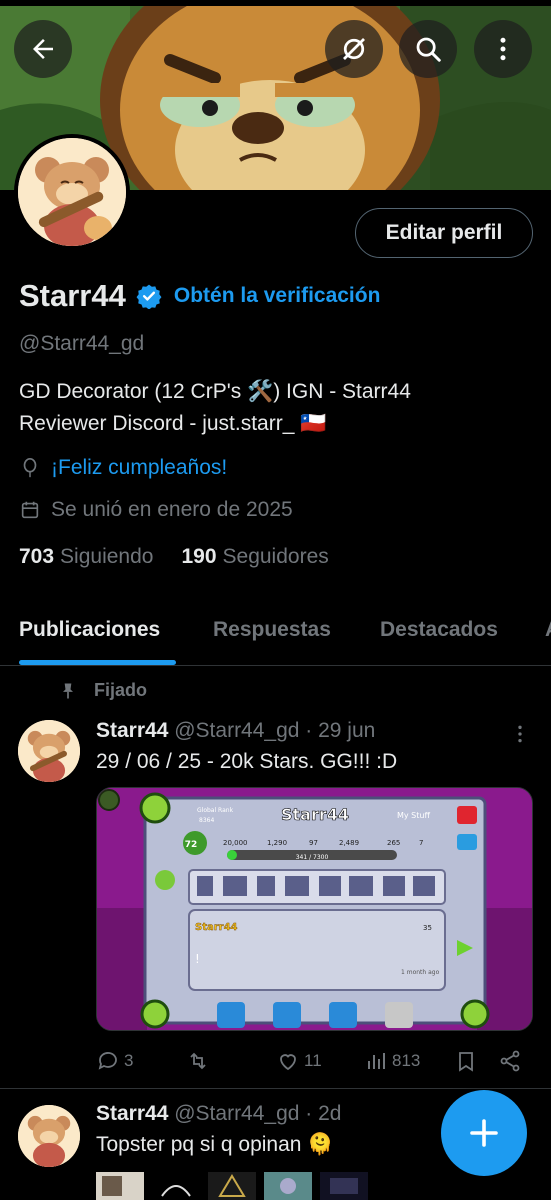 The height and width of the screenshot is (1200, 551). I want to click on like-count: 11, so click(313, 1060).